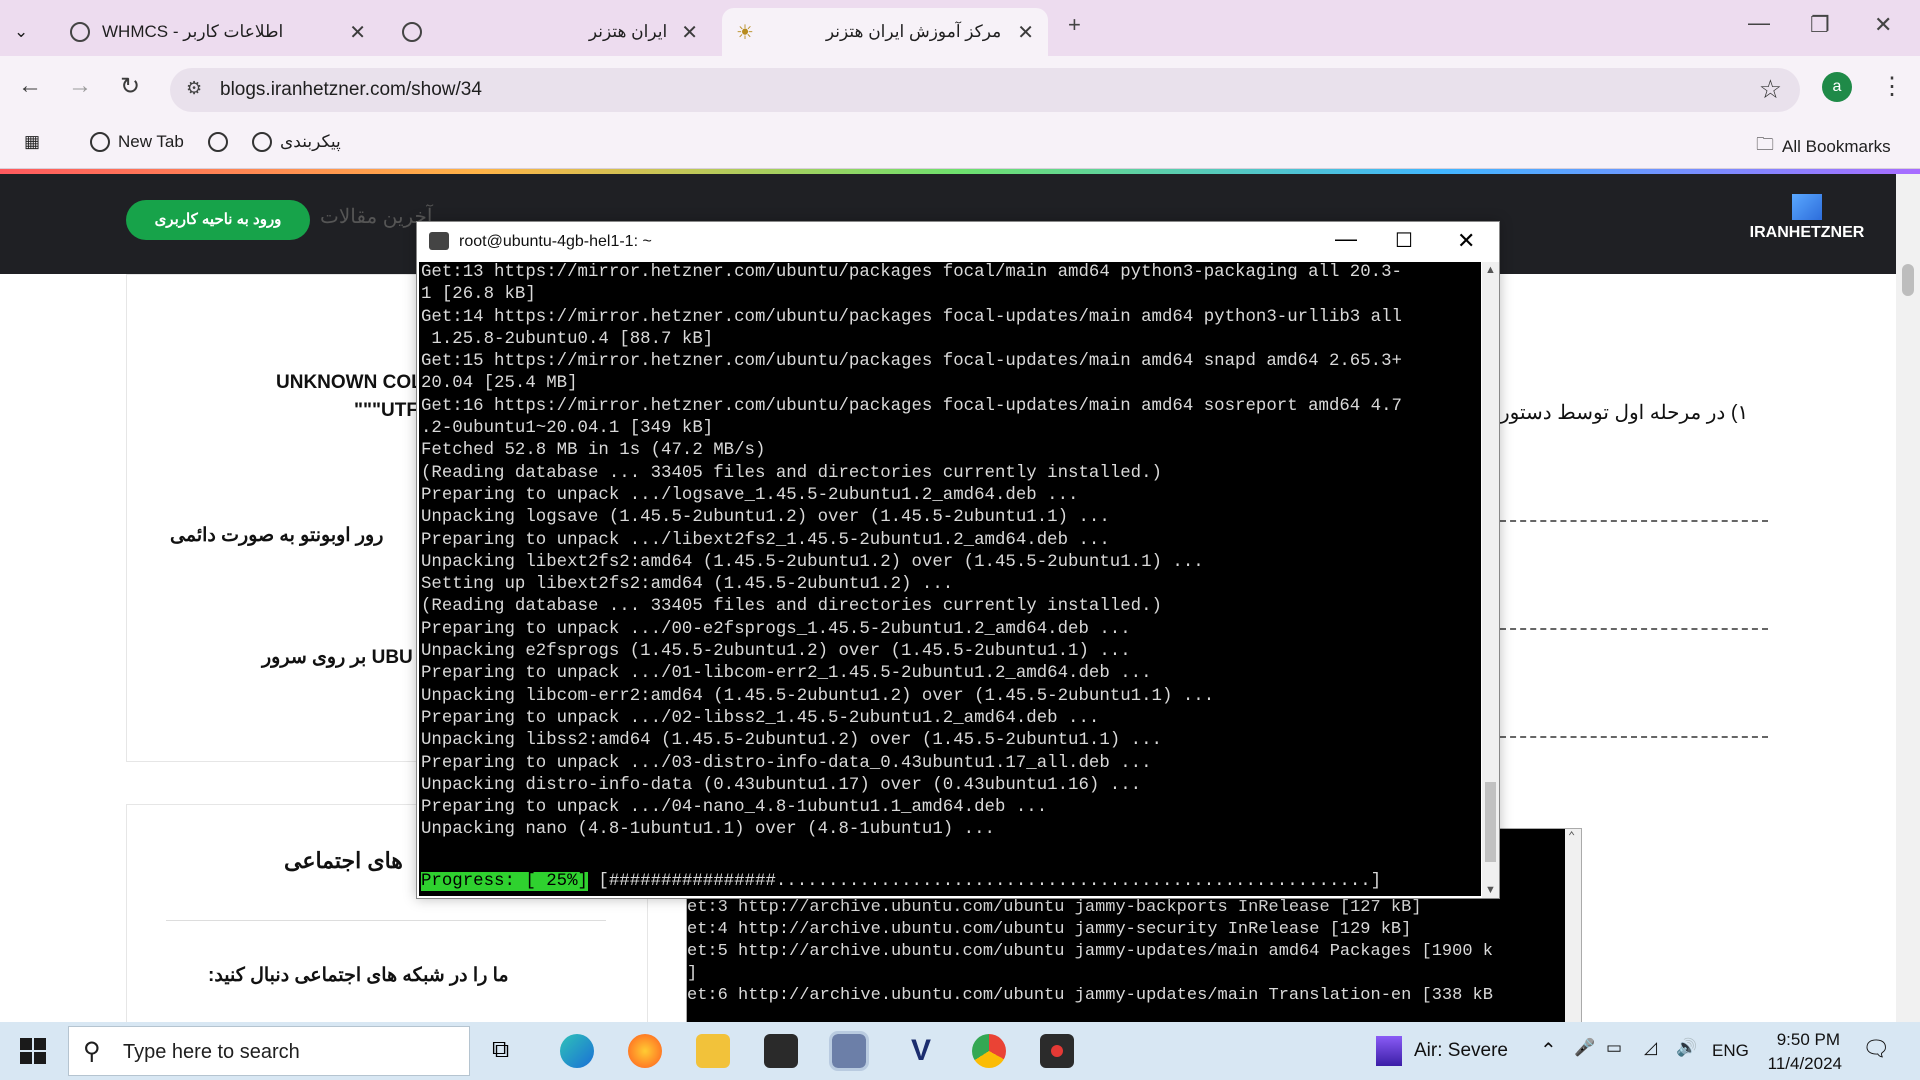 This screenshot has height=1080, width=1920. What do you see at coordinates (745, 32) in the screenshot?
I see `sun-icon: ☀` at bounding box center [745, 32].